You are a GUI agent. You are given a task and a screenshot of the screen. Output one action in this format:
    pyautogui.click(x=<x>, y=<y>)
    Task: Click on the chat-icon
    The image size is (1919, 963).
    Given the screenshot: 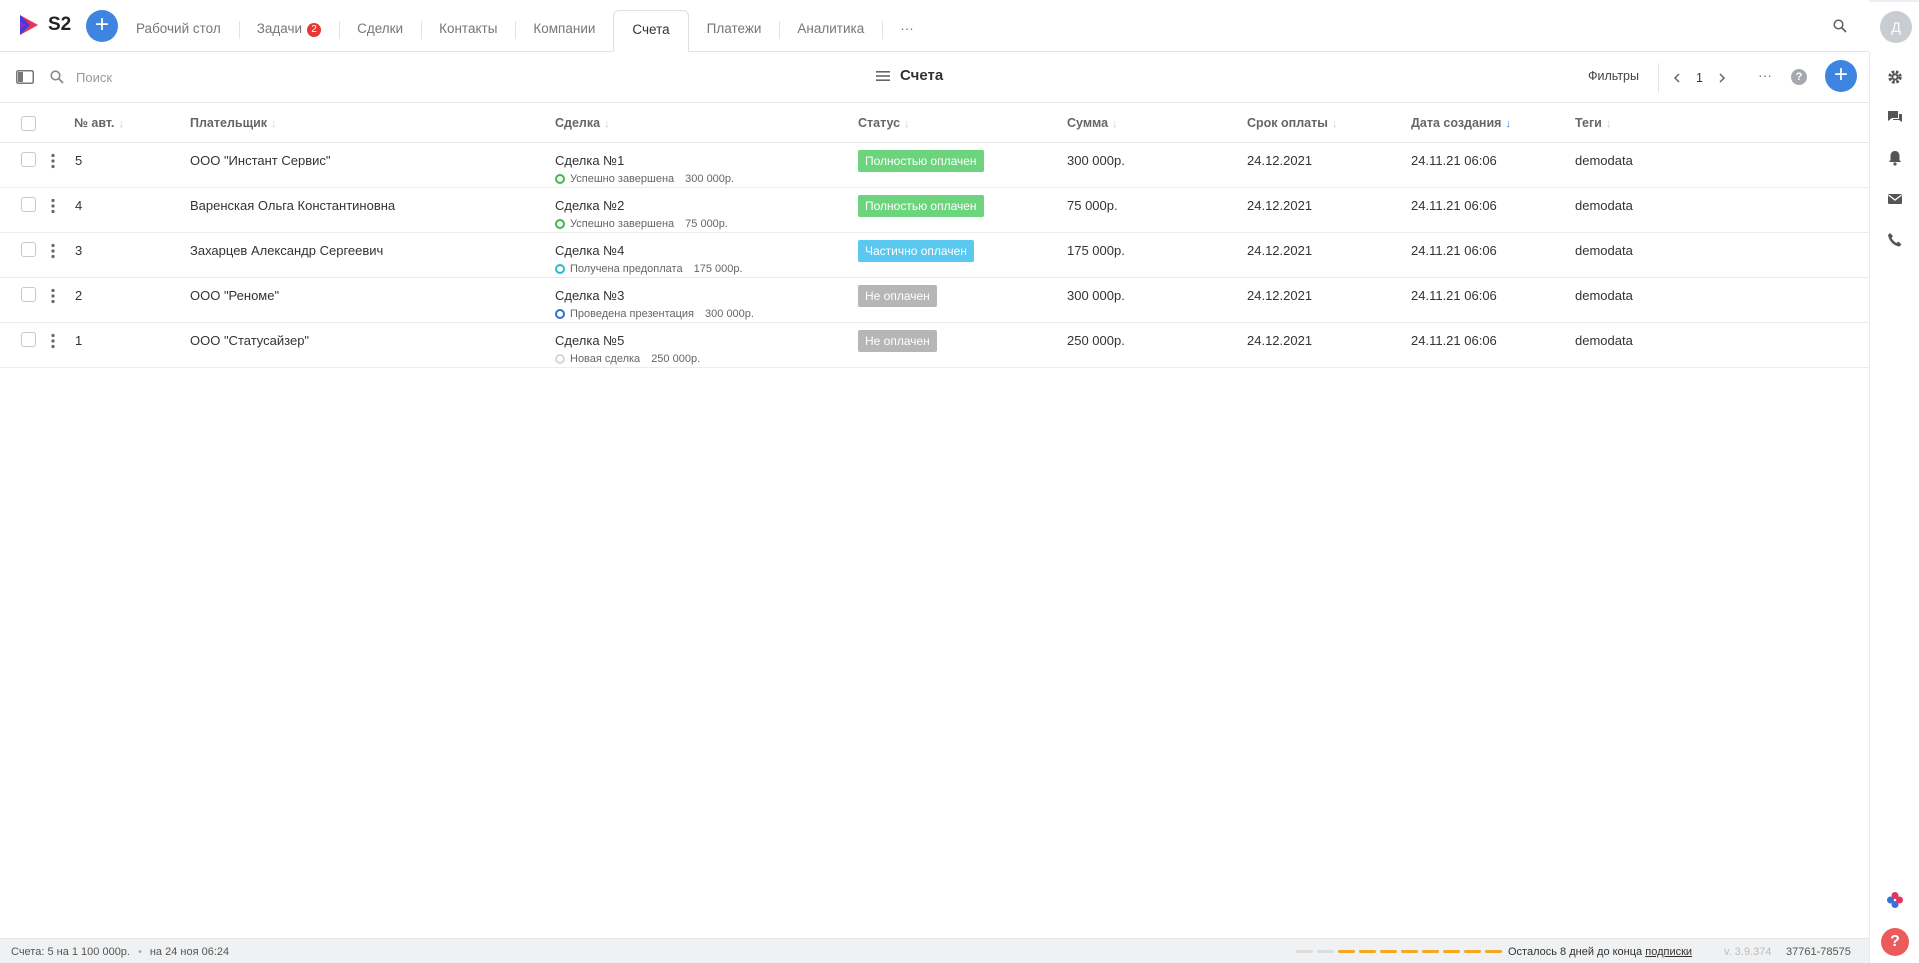 What is the action you would take?
    pyautogui.click(x=1895, y=117)
    